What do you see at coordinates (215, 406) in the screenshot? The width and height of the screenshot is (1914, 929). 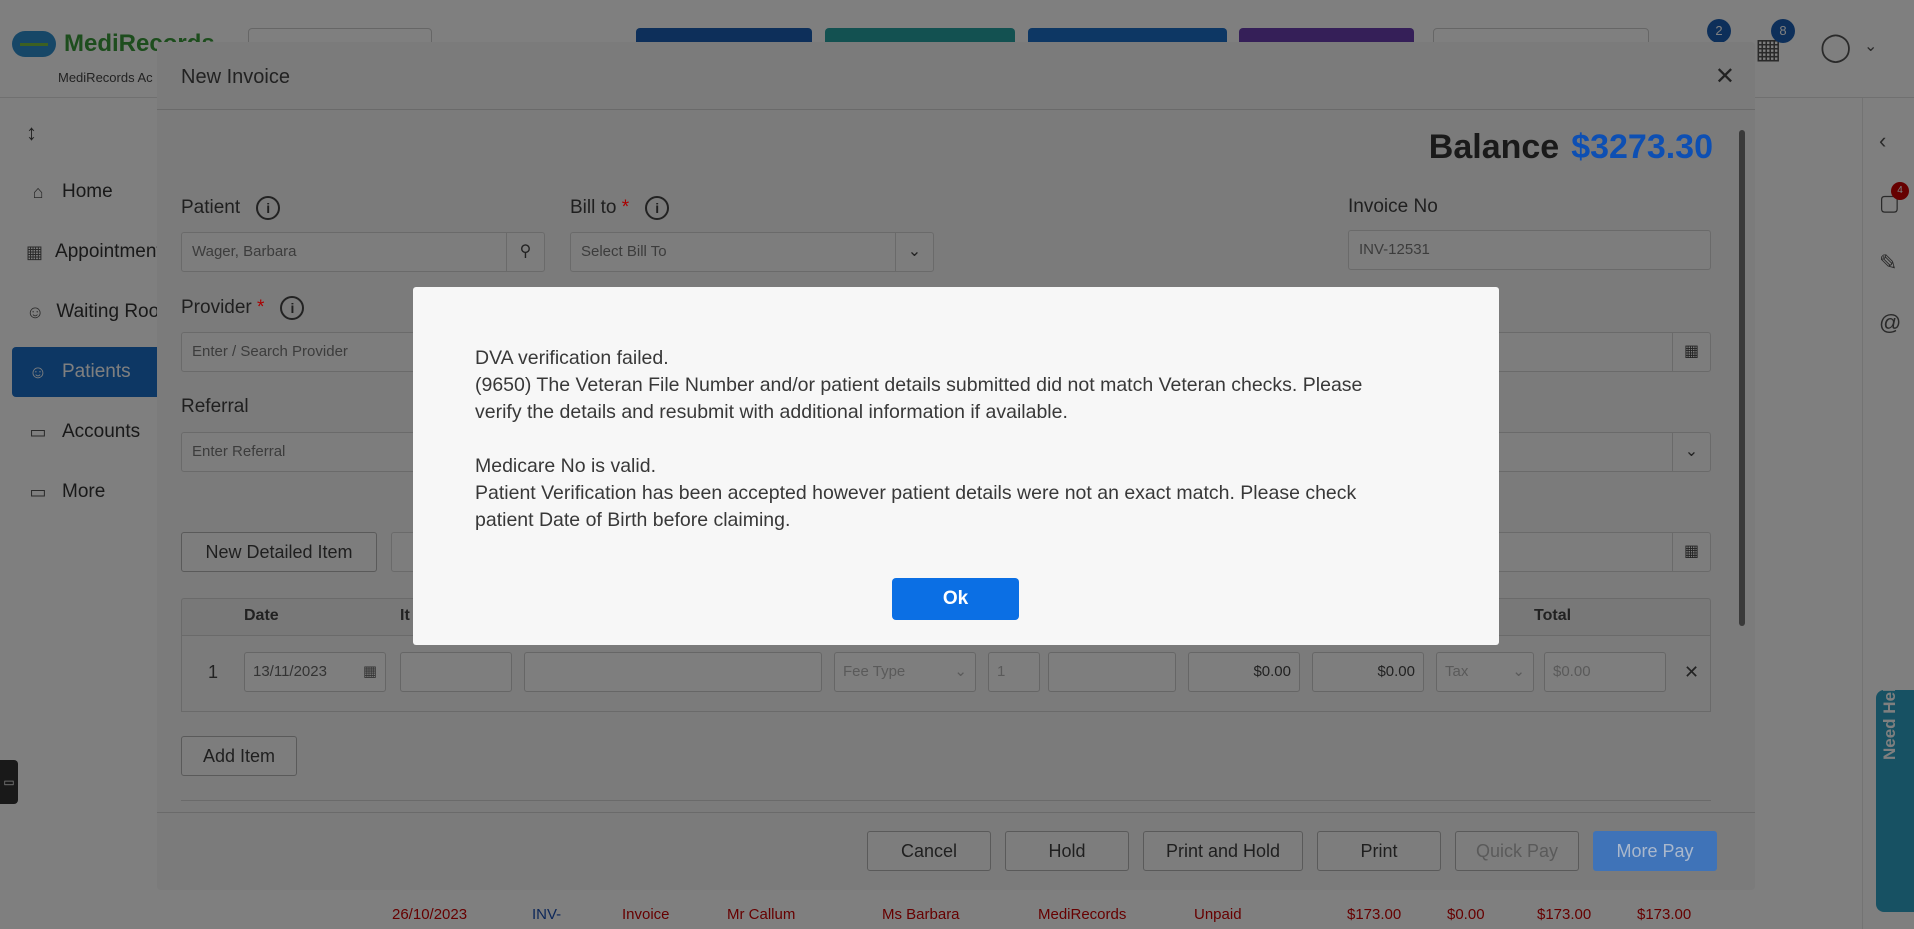 I see `referral-label: Referral` at bounding box center [215, 406].